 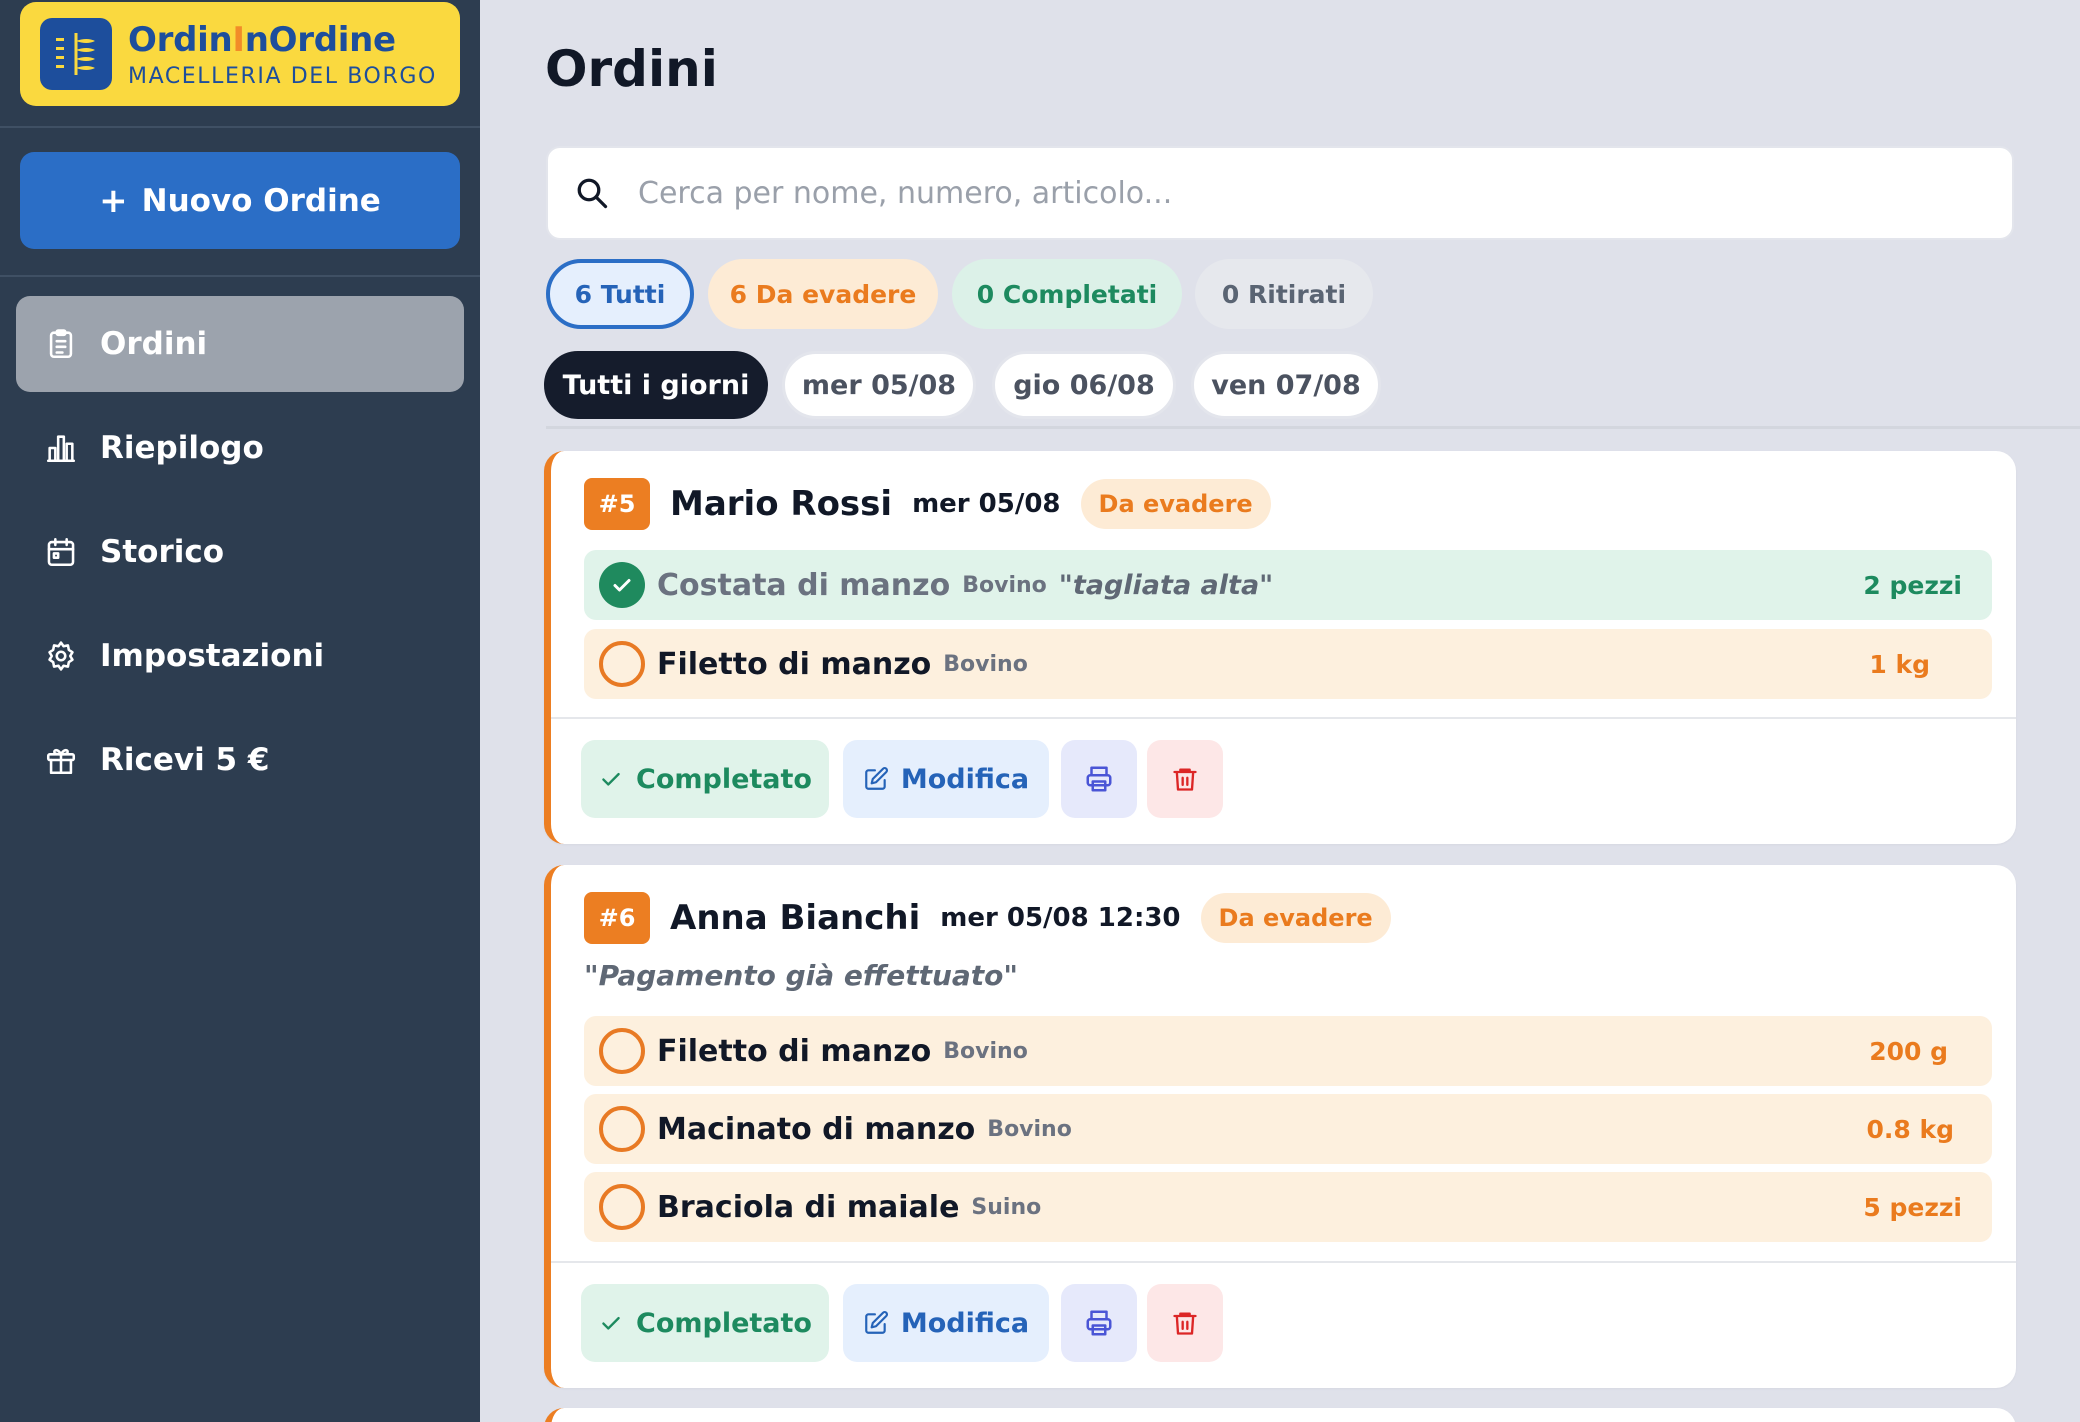 I want to click on sidebar-item-label: Ricevi 5 €, so click(x=185, y=760).